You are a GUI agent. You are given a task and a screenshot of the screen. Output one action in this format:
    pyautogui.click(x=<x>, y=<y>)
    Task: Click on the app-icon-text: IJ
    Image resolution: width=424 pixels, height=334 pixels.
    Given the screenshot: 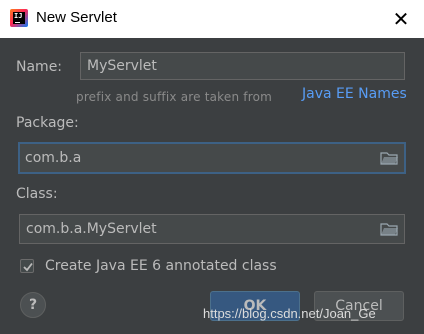 What is the action you would take?
    pyautogui.click(x=19, y=18)
    